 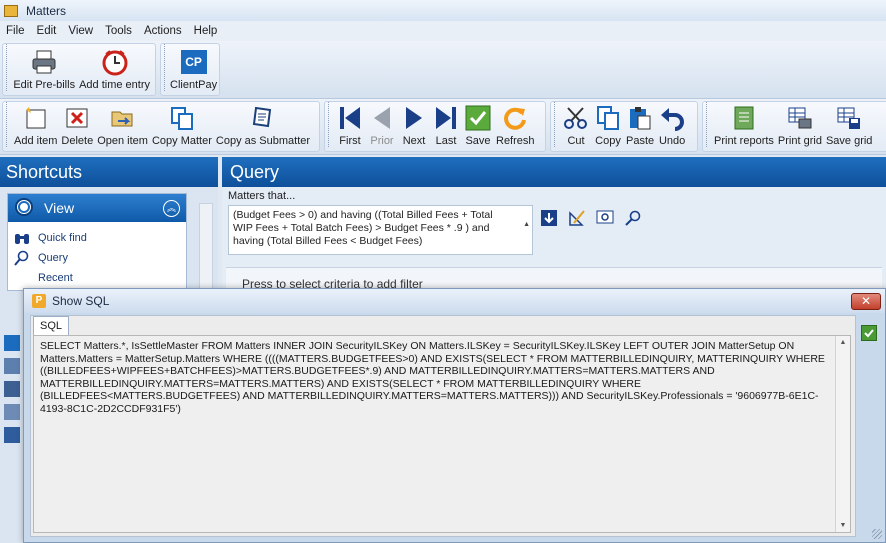 I want to click on save-grid-button: Save grid, so click(x=849, y=125).